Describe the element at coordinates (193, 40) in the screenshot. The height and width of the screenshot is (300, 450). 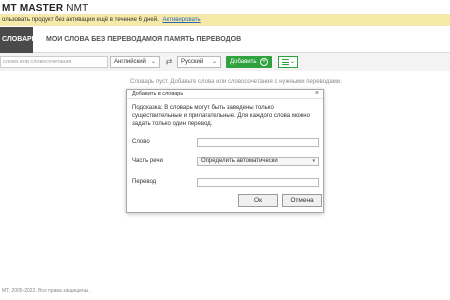
I see `tab-translation-memory: МОЯ ПАМЯТЬ ПЕРЕВОДОВ` at that location.